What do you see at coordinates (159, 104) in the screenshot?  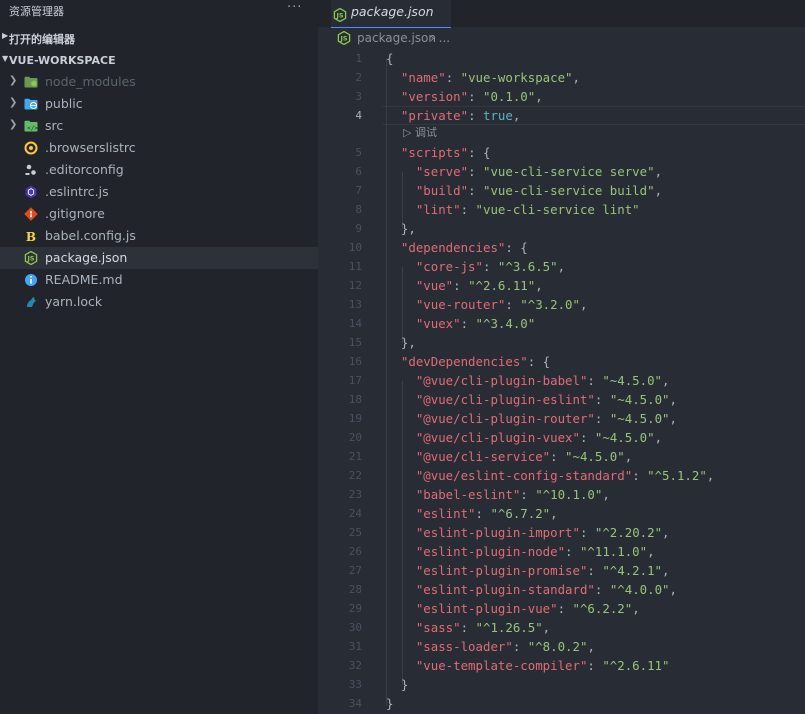 I see `tree-item: ❯ public` at bounding box center [159, 104].